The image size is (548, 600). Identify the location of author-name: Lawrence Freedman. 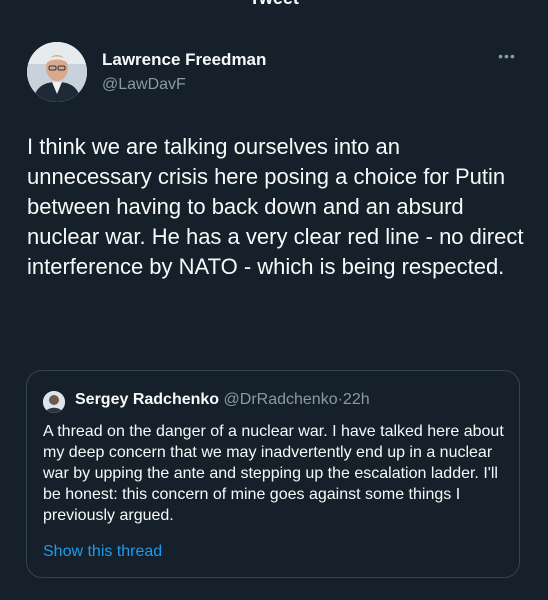
(184, 60).